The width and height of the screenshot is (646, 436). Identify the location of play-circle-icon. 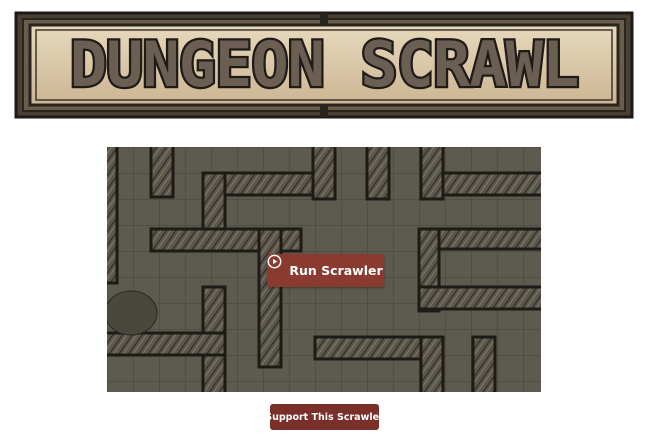
(275, 266).